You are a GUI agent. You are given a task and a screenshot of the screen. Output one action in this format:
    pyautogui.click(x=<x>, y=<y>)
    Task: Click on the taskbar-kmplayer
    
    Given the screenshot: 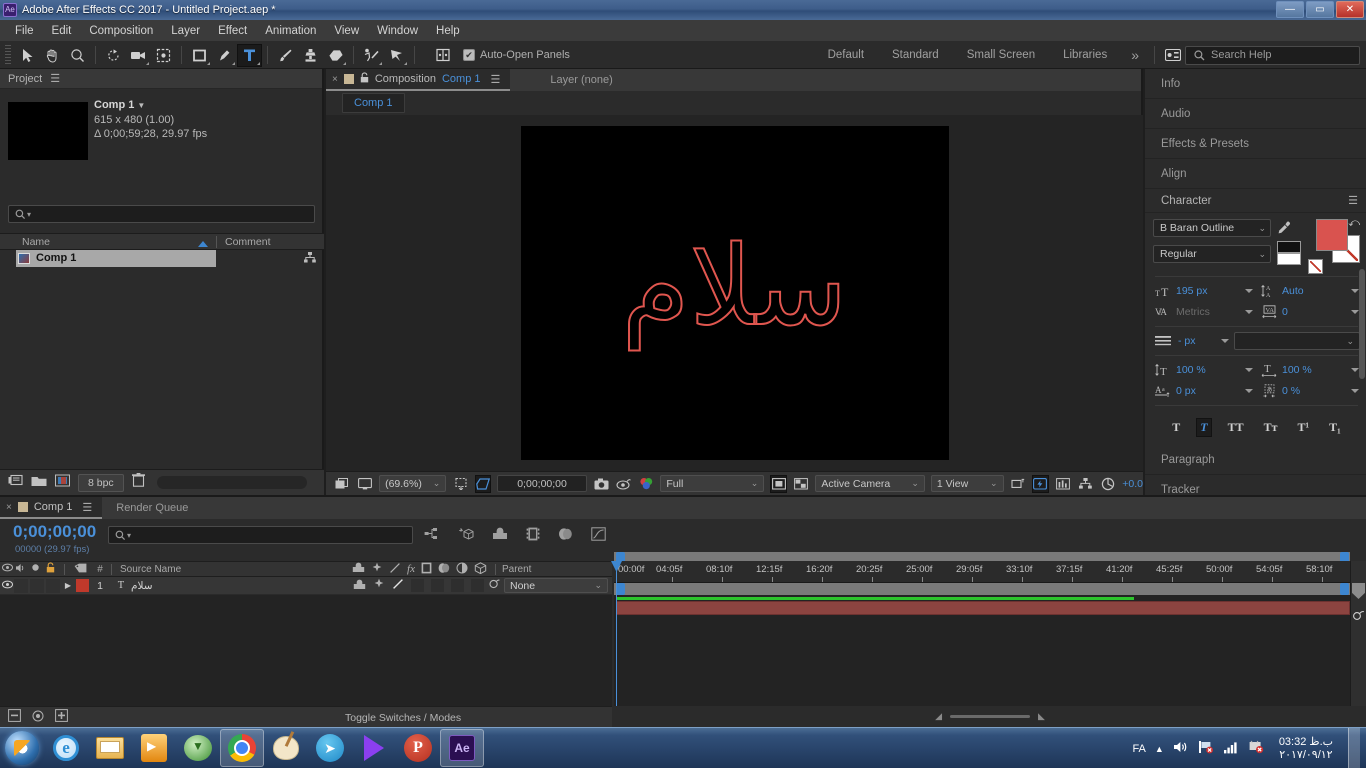 What is the action you would take?
    pyautogui.click(x=374, y=748)
    